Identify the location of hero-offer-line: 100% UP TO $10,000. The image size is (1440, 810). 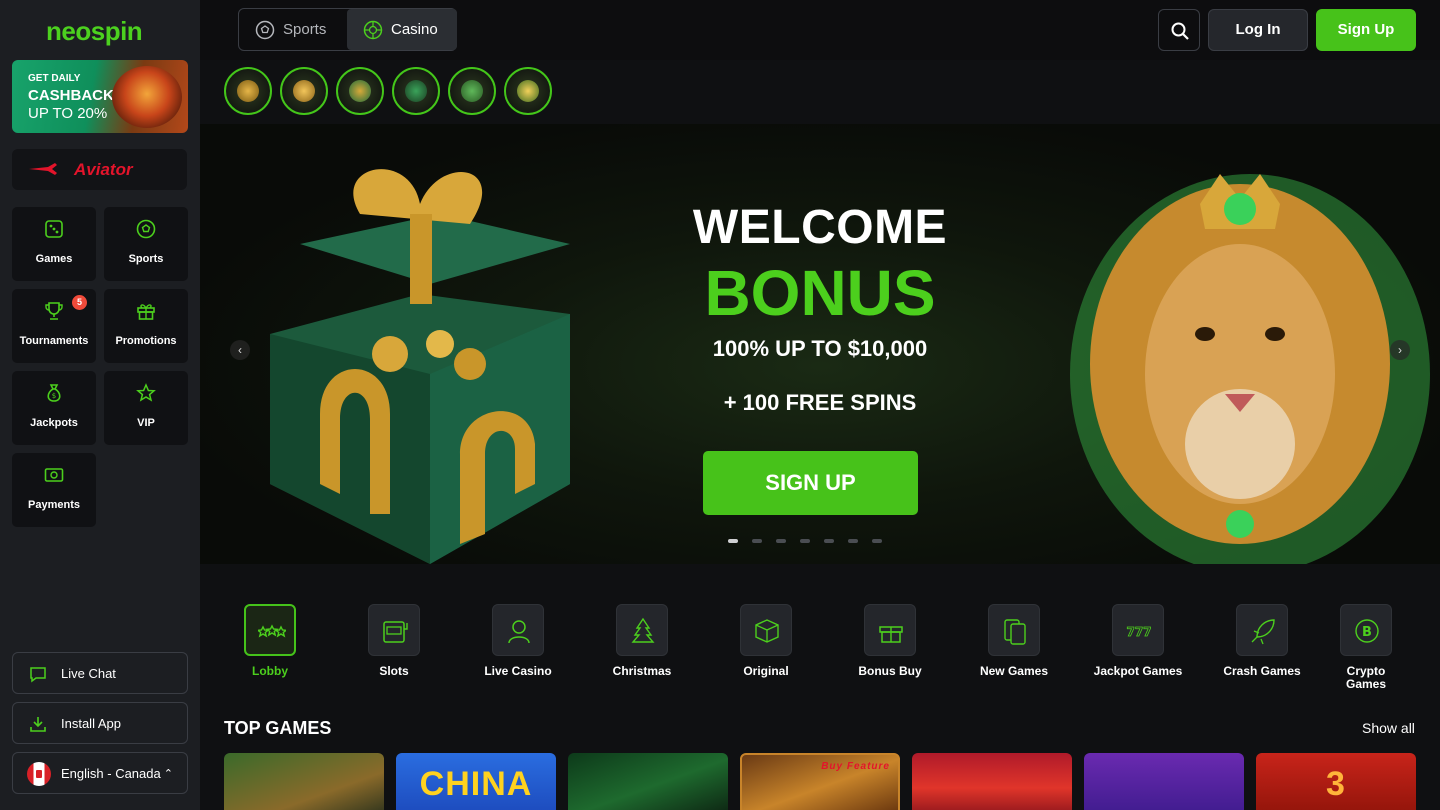
(820, 348).